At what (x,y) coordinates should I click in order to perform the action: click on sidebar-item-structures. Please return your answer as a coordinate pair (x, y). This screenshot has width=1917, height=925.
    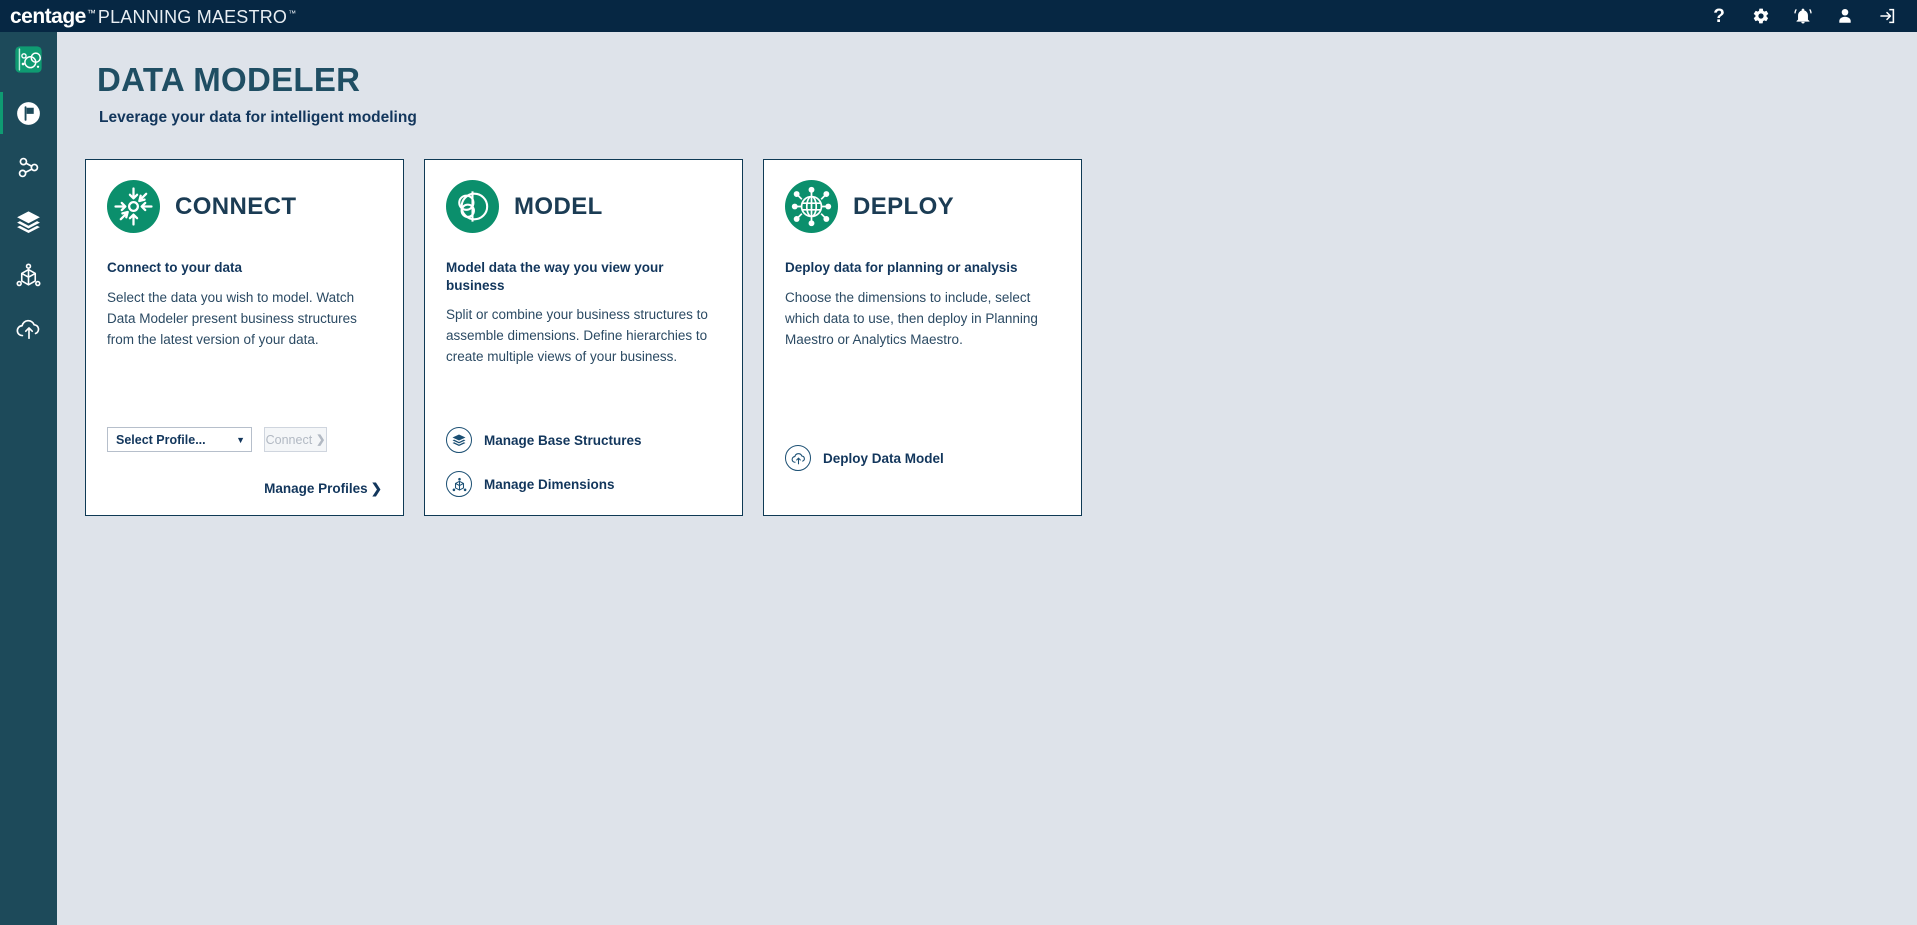
    Looking at the image, I should click on (28, 221).